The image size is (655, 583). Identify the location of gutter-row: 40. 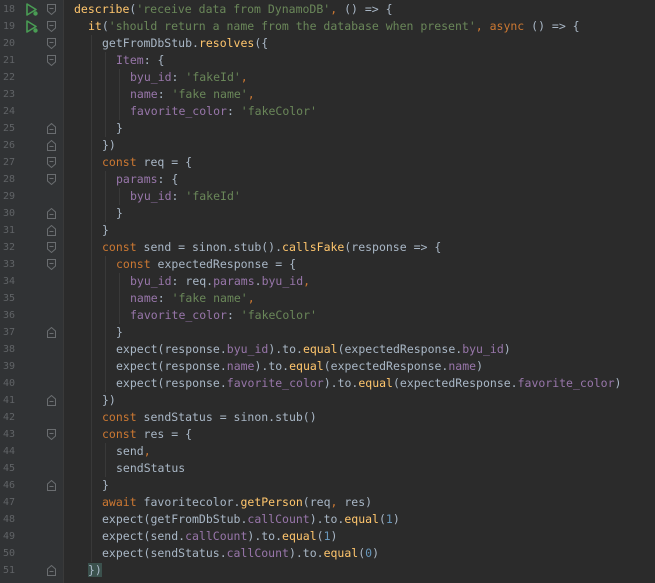
(32, 383).